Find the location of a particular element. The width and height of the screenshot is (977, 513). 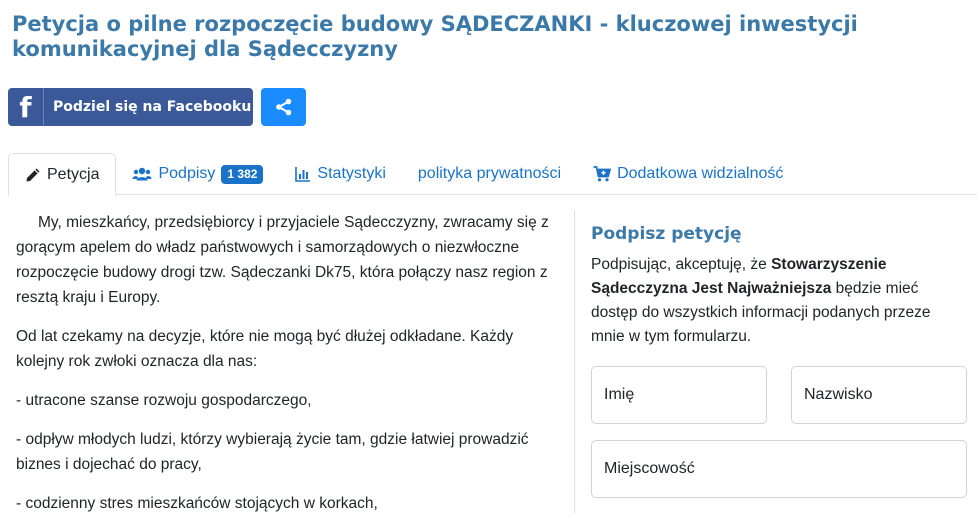

tab-petycja: Petycja is located at coordinates (62, 174).